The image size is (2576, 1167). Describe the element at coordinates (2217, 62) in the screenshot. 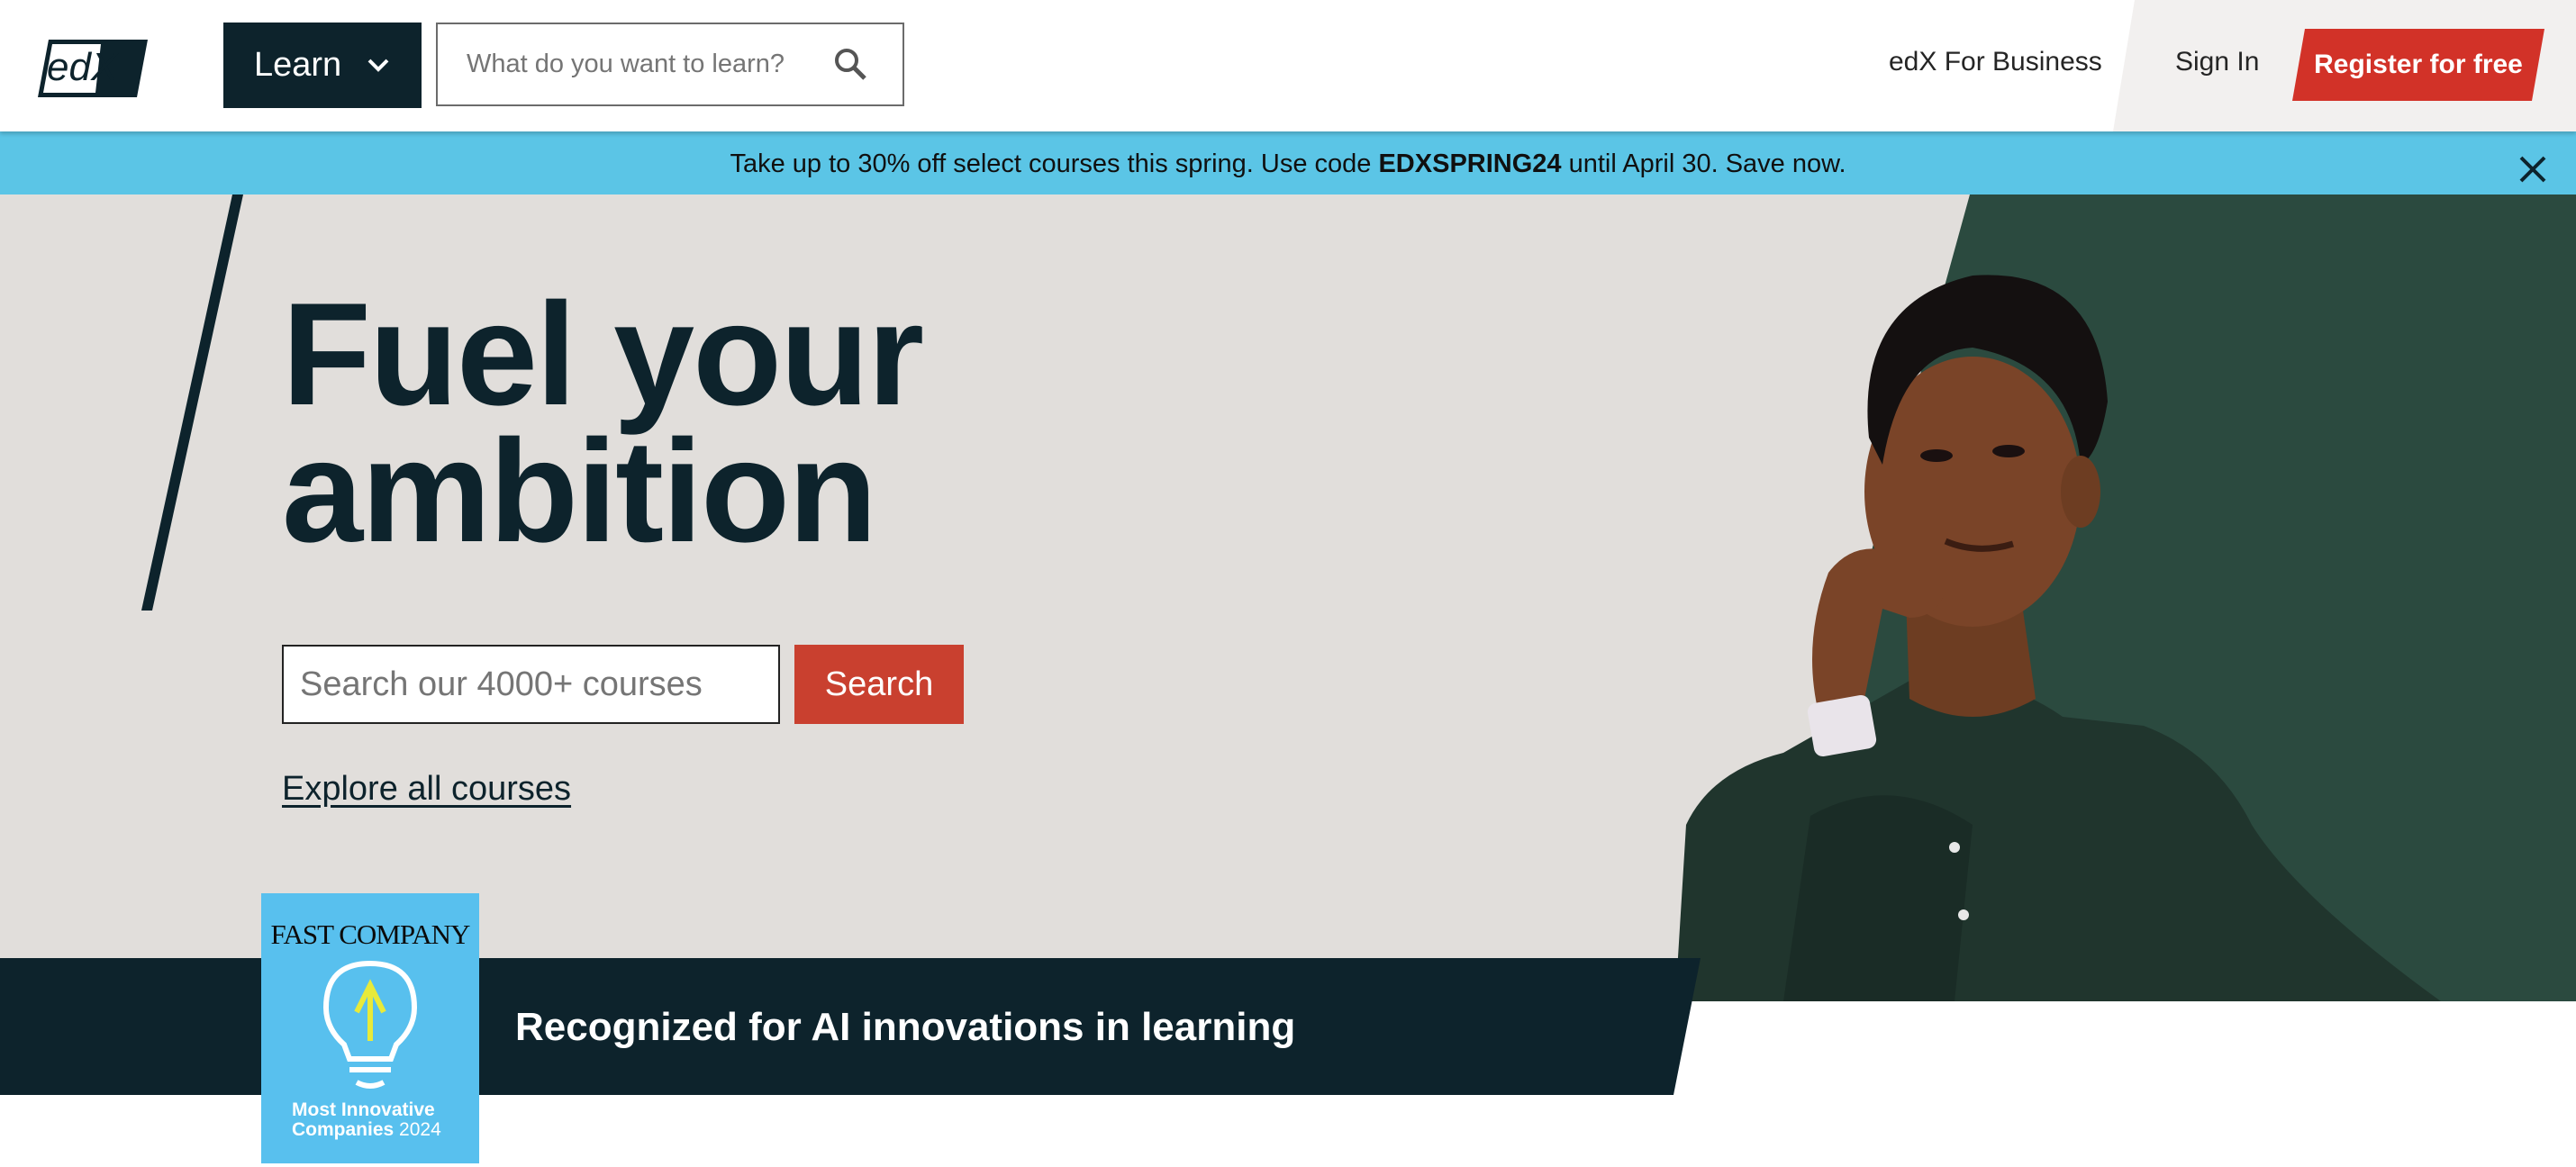

I see `sign-in-link: Sign In` at that location.